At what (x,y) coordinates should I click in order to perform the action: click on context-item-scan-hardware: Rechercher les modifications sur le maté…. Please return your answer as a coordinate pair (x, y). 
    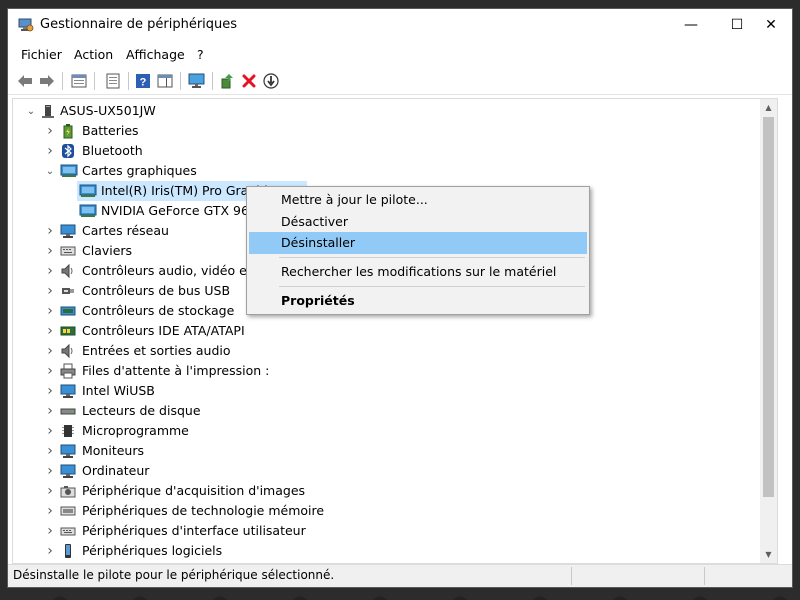
    Looking at the image, I should click on (418, 272).